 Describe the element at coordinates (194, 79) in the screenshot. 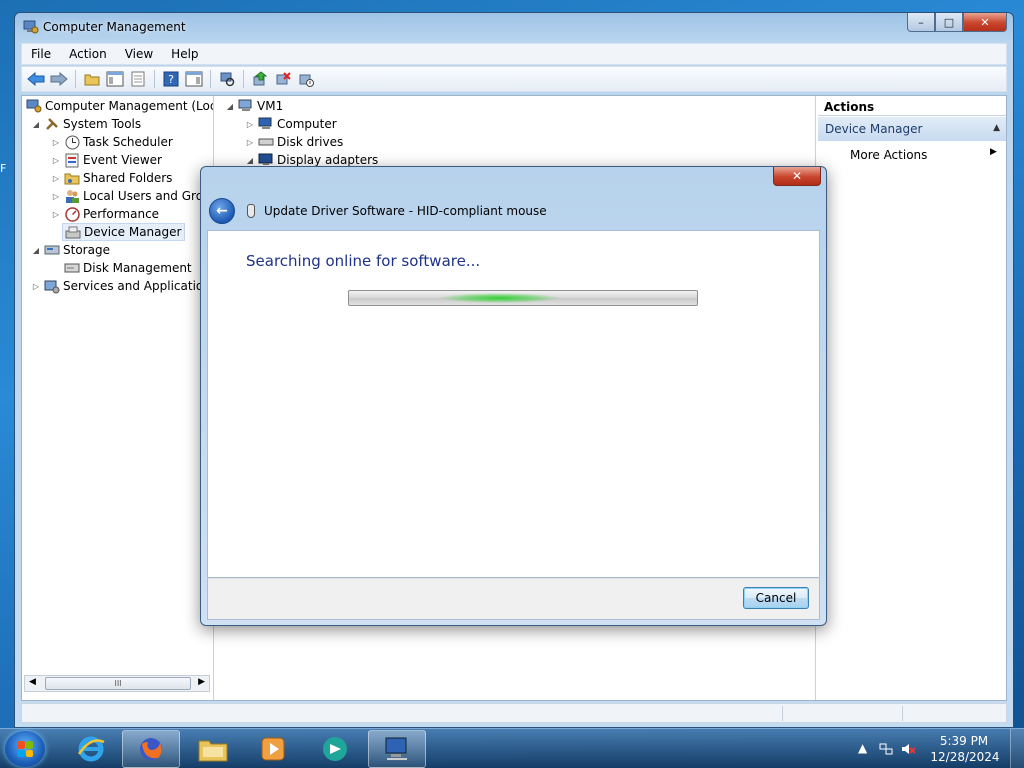

I see `action-pane-icon` at that location.